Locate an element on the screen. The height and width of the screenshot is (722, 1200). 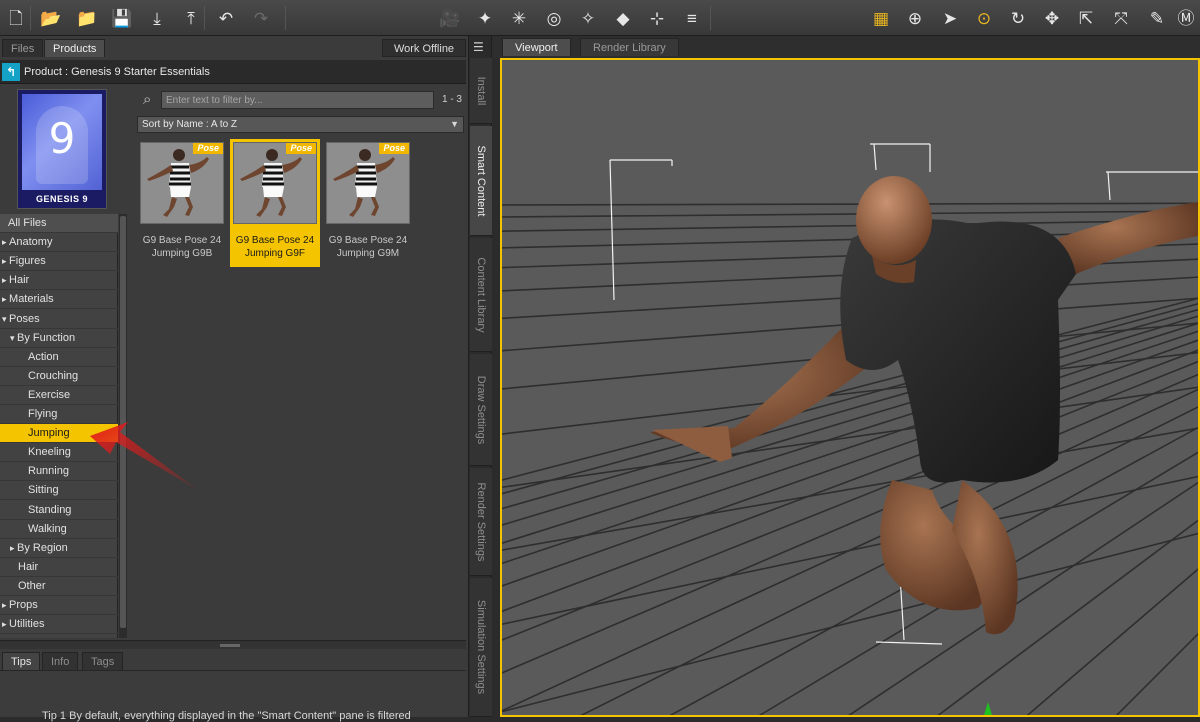
render-icon: ◎ is located at coordinates (554, 18).